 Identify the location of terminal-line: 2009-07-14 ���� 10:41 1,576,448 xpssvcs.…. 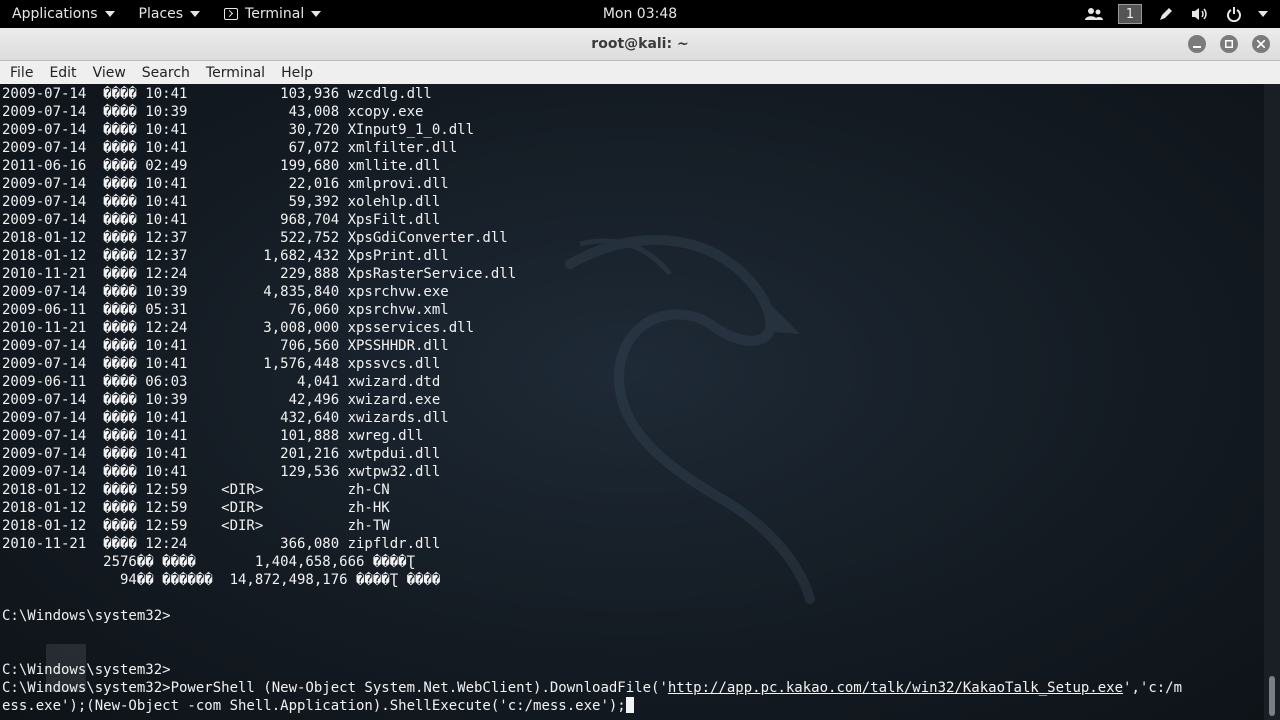
(221, 364).